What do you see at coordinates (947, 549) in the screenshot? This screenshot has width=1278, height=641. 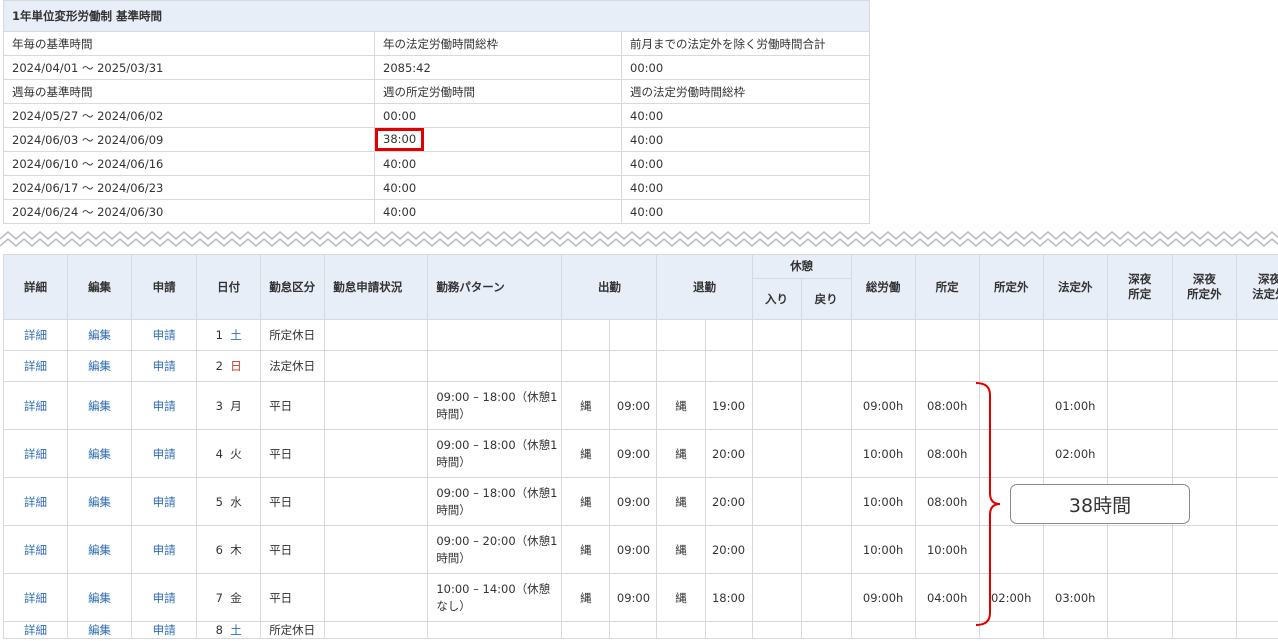 I see `scheduled-cell: 10:00h` at bounding box center [947, 549].